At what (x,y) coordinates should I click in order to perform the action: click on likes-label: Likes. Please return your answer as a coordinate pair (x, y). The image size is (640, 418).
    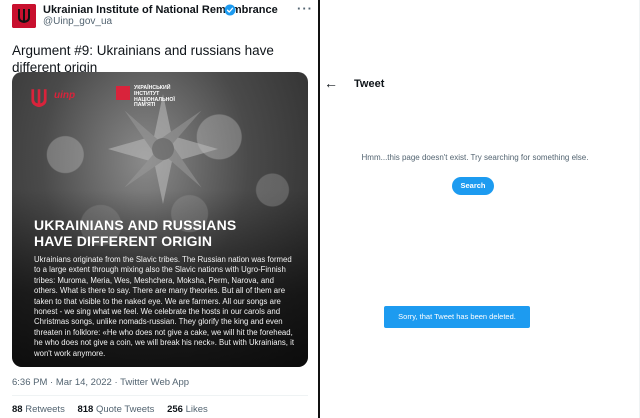
    Looking at the image, I should click on (196, 409).